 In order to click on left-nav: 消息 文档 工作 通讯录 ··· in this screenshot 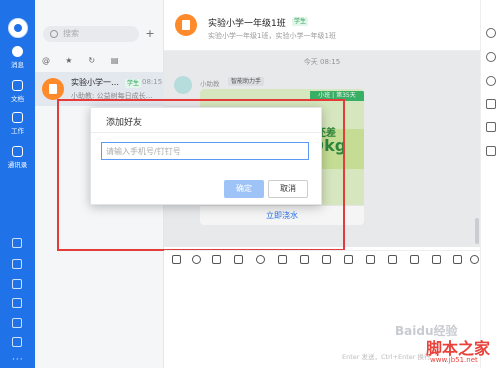, I will do `click(17, 184)`.